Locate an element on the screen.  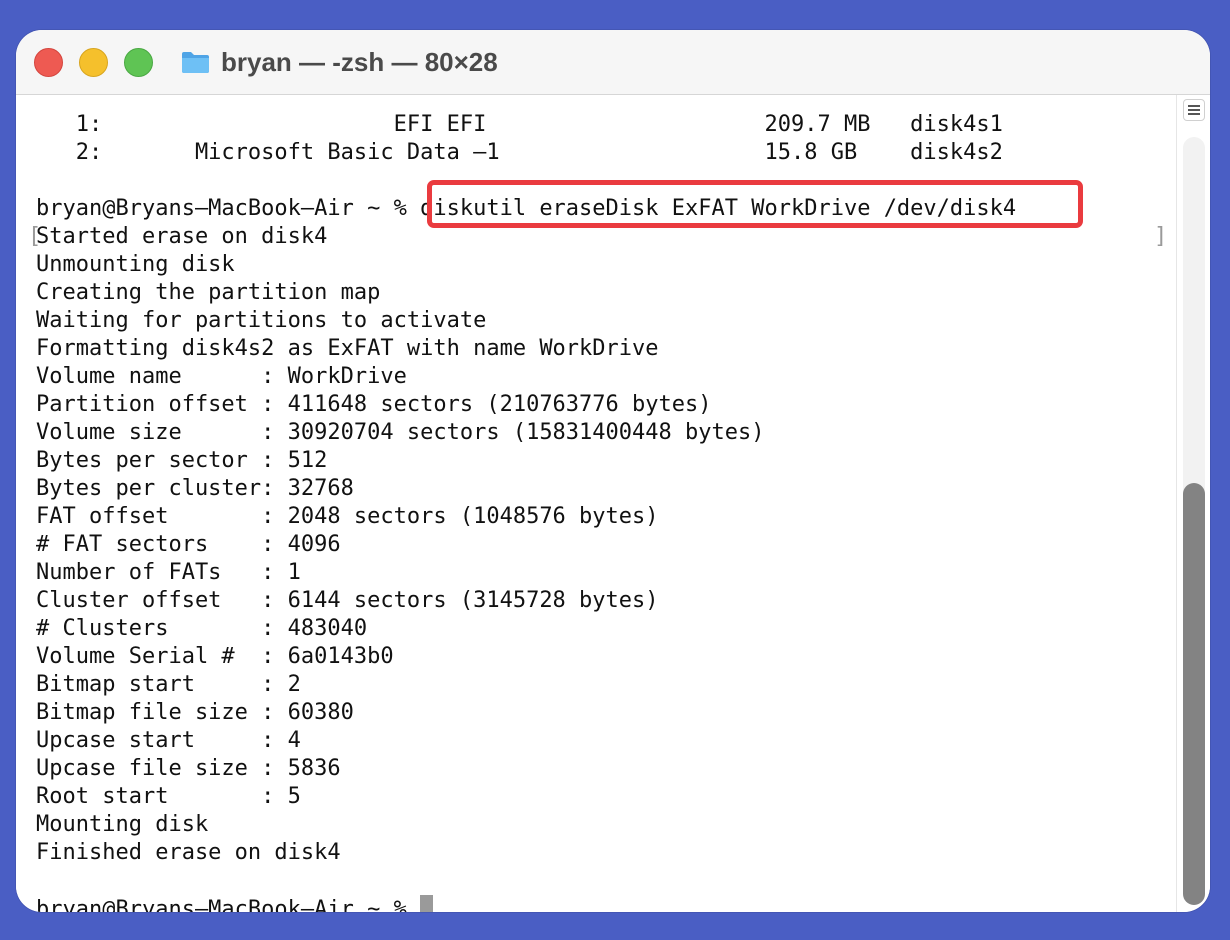
minimize-button is located at coordinates (93, 62).